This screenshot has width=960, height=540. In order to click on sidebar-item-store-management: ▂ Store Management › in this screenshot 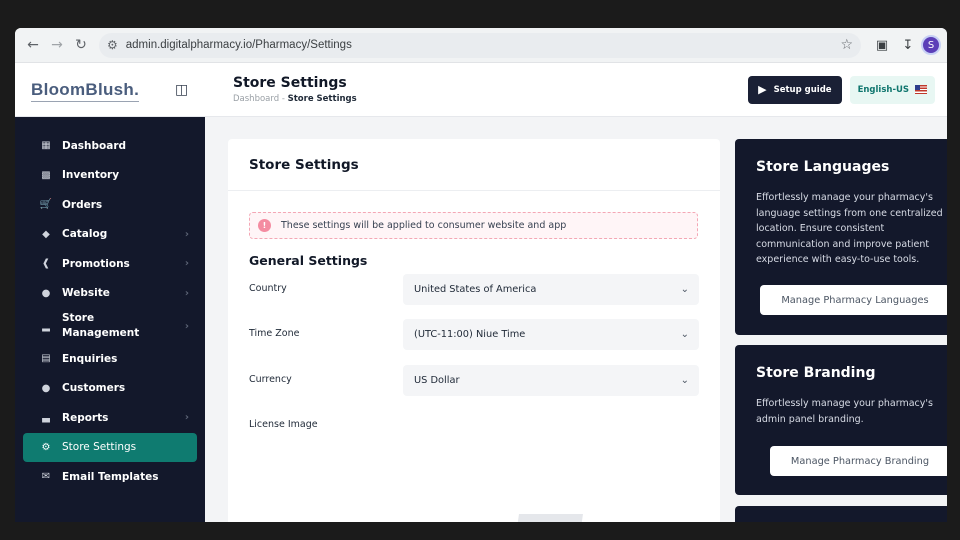, I will do `click(110, 326)`.